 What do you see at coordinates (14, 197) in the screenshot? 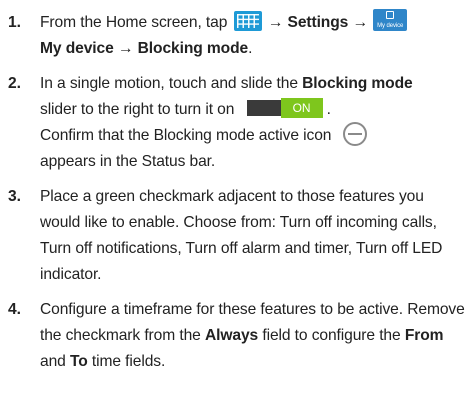
I see `step-number: 3.` at bounding box center [14, 197].